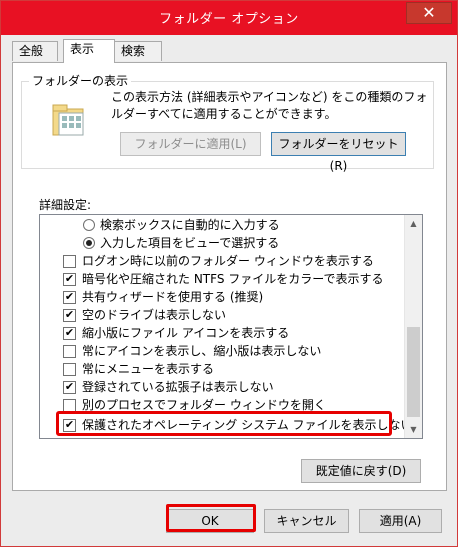  I want to click on cancel-button: キャンセル, so click(306, 521).